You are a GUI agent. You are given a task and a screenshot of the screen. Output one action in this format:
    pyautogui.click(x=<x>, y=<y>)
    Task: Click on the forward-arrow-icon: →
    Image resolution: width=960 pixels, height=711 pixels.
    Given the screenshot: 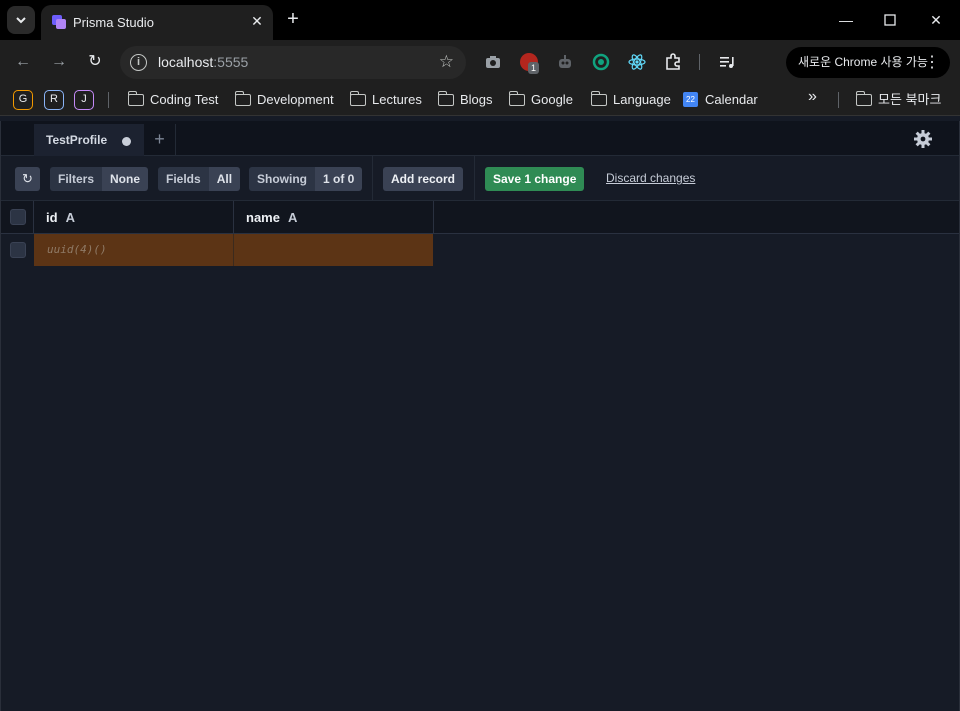 What is the action you would take?
    pyautogui.click(x=59, y=62)
    